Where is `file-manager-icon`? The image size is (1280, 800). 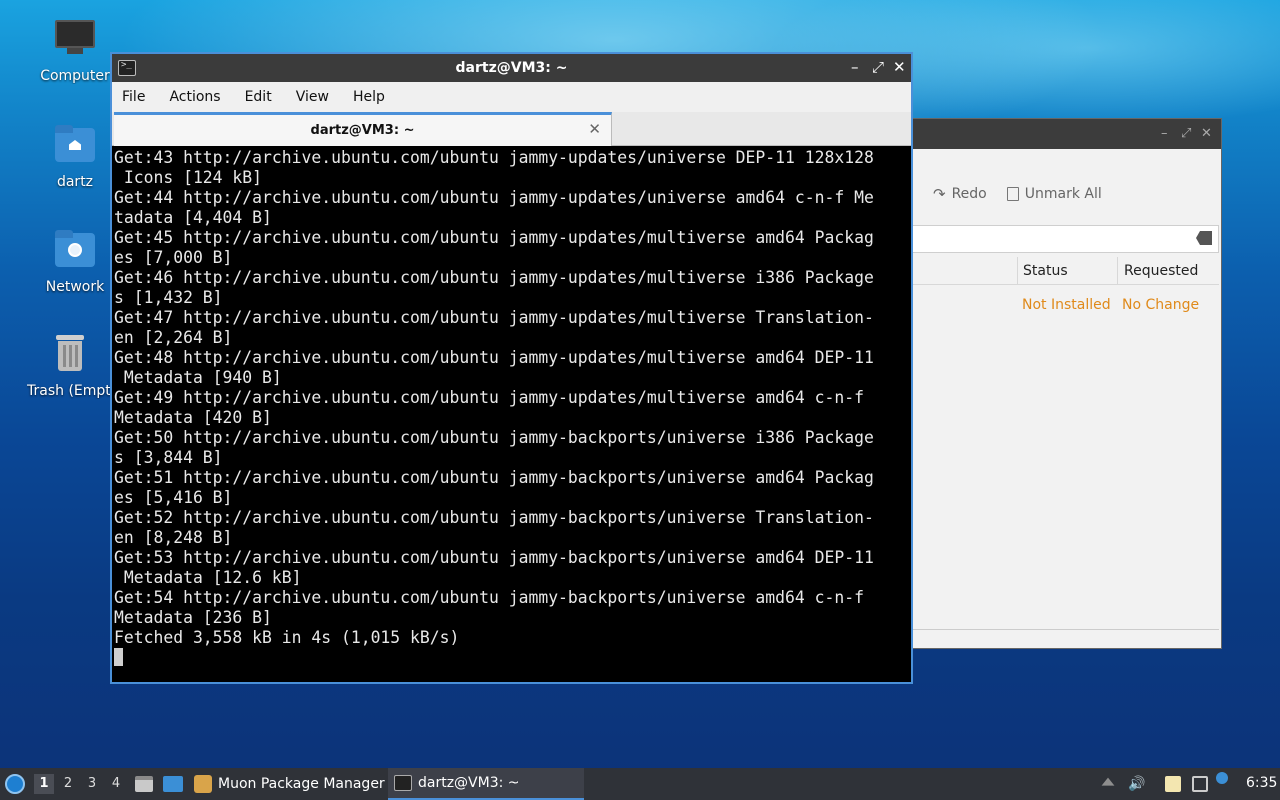 file-manager-icon is located at coordinates (144, 784).